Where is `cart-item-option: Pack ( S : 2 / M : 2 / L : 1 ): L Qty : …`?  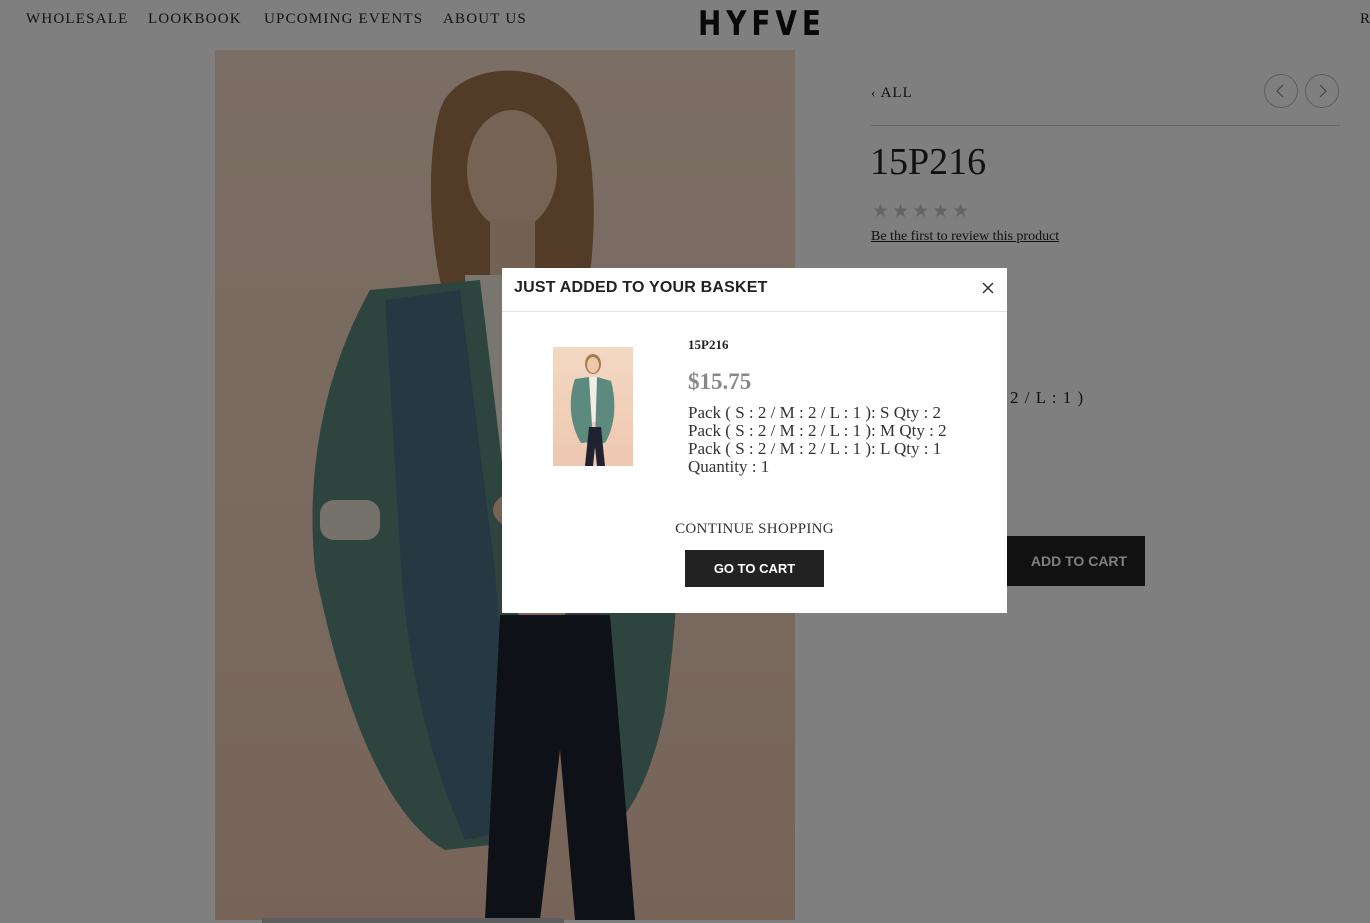 cart-item-option: Pack ( S : 2 / M : 2 / L : 1 ): L Qty : … is located at coordinates (815, 448).